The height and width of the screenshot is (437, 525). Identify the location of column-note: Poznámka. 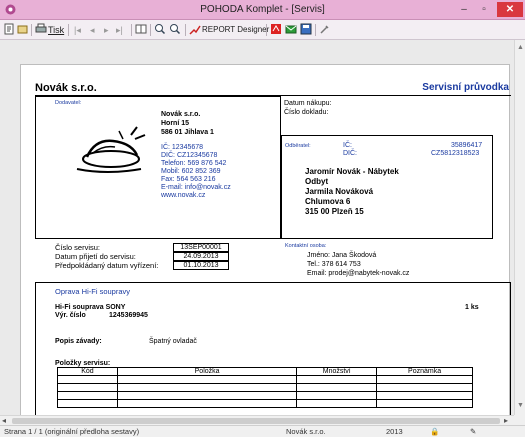
(424, 371).